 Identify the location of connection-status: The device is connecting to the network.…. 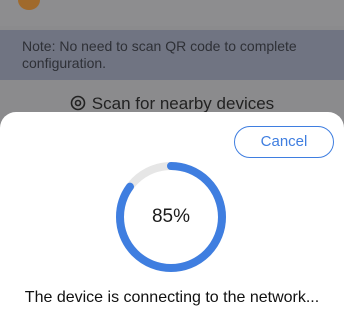
(172, 297).